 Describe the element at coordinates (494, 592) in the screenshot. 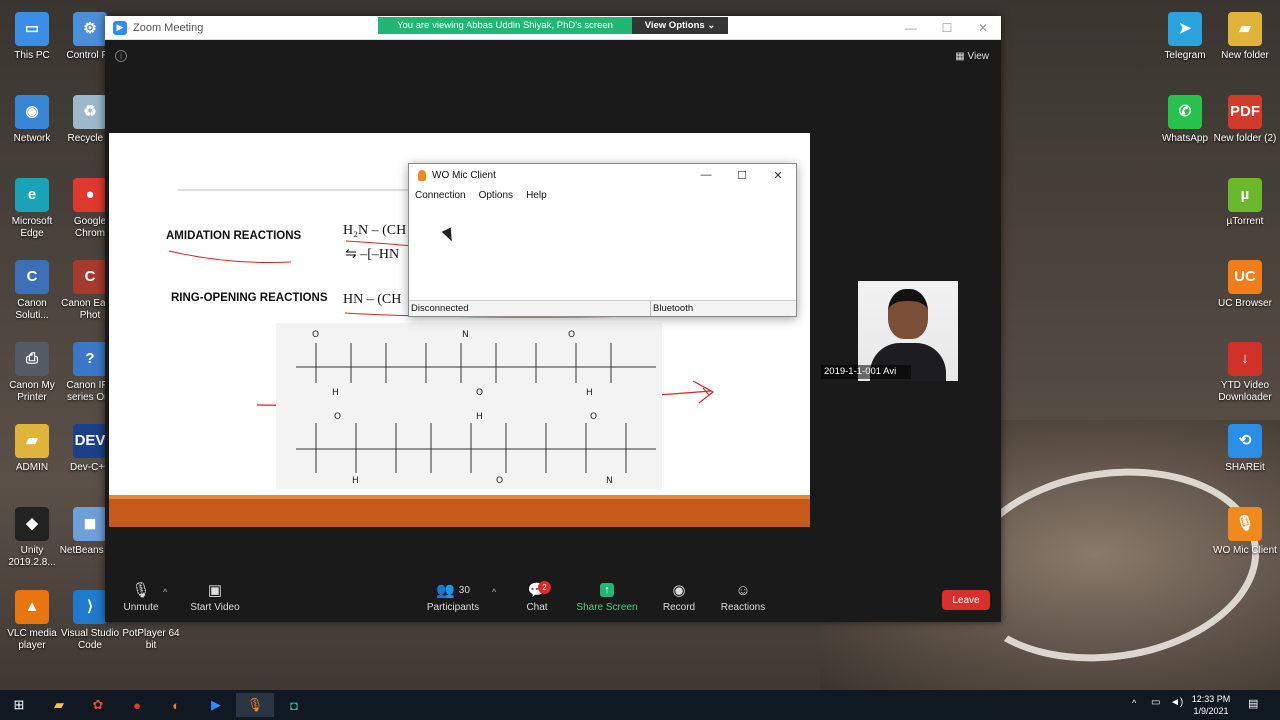

I see `participants-options-chevron-icon: ^` at that location.